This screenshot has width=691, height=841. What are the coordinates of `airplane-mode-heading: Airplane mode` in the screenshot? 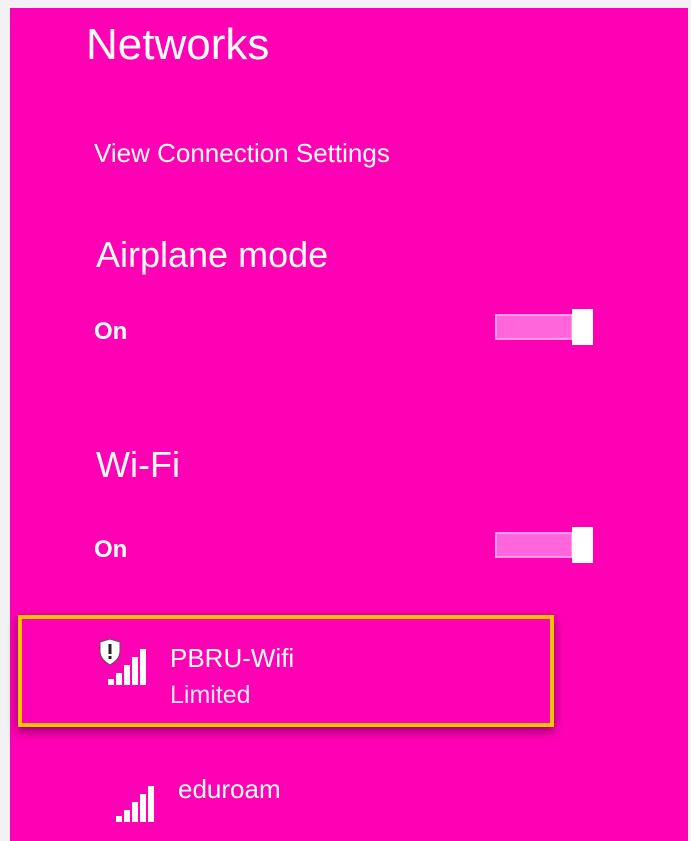 It's located at (212, 254).